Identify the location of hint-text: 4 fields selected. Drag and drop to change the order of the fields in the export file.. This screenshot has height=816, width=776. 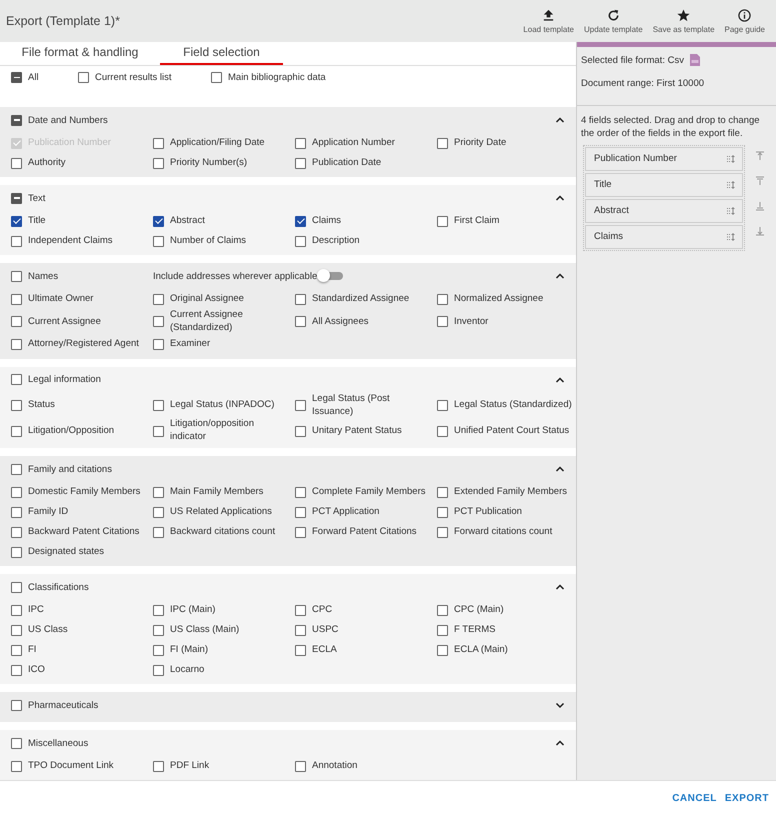
(671, 127).